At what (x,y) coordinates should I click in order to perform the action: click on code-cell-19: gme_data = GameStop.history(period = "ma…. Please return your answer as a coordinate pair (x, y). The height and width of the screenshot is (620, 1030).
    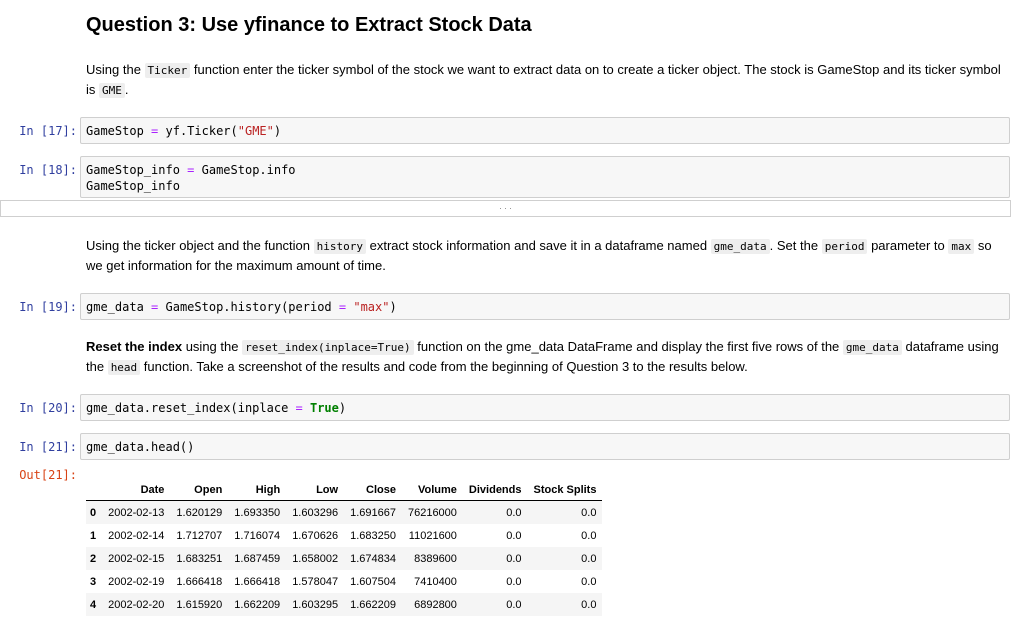
    Looking at the image, I should click on (545, 306).